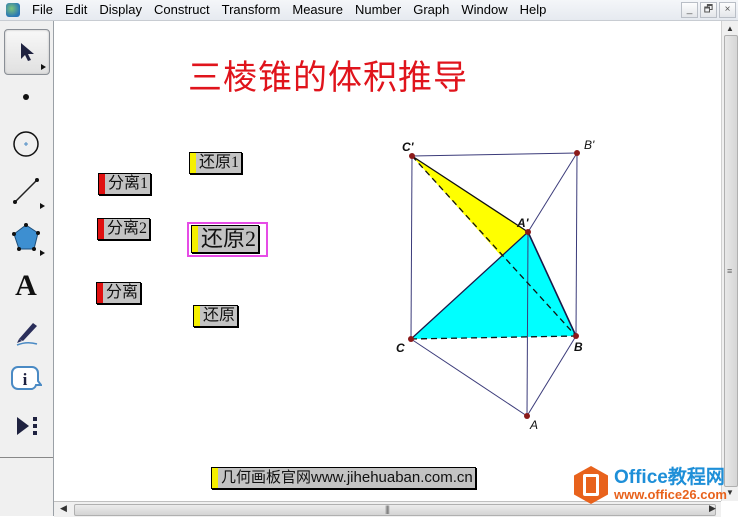  I want to click on watermark-title: Office教程网, so click(669, 477).